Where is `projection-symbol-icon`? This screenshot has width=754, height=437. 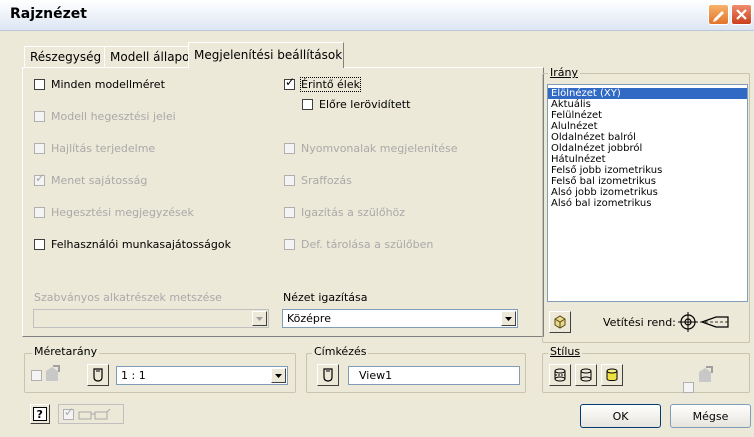
projection-symbol-icon is located at coordinates (704, 323).